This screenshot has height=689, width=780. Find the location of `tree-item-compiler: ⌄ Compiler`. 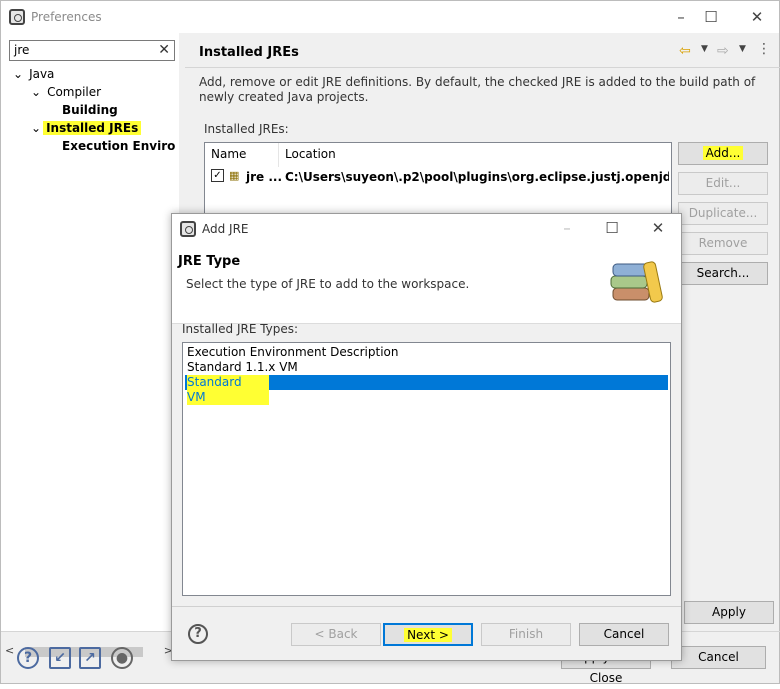

tree-item-compiler: ⌄ Compiler is located at coordinates (66, 92).